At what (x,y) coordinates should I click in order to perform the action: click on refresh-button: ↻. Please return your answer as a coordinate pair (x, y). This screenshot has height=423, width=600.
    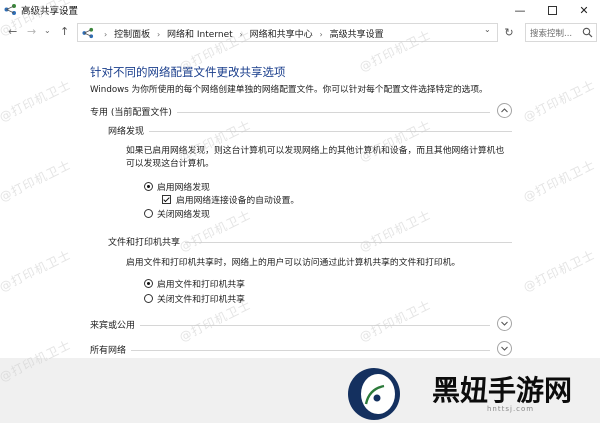
    Looking at the image, I should click on (509, 32).